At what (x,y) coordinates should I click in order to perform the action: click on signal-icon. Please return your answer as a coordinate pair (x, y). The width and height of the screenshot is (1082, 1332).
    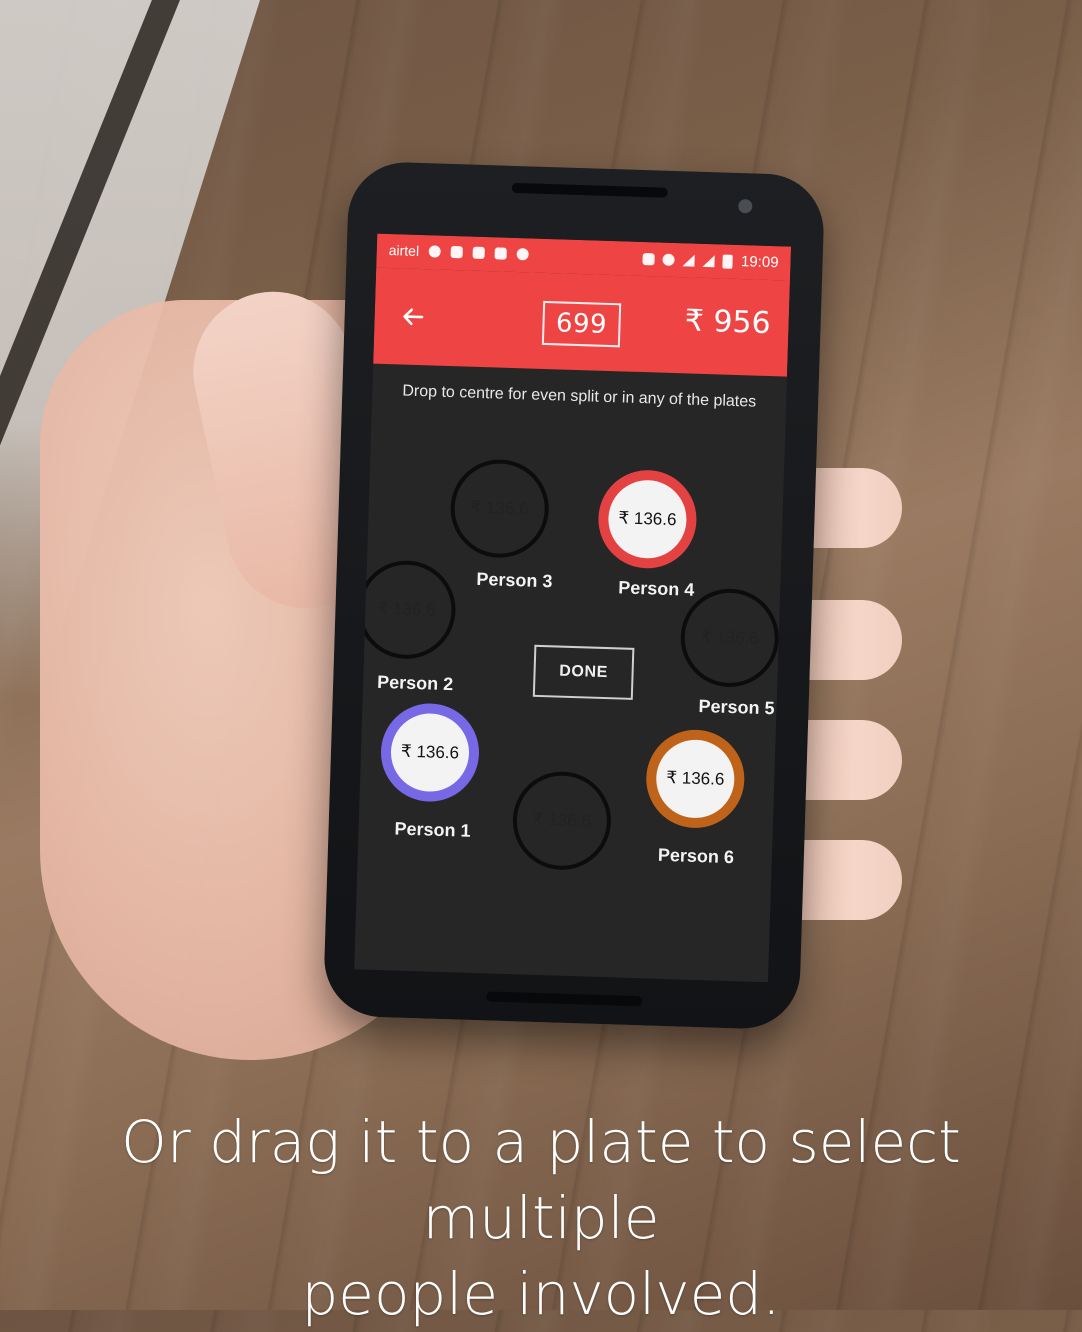
    Looking at the image, I should click on (709, 260).